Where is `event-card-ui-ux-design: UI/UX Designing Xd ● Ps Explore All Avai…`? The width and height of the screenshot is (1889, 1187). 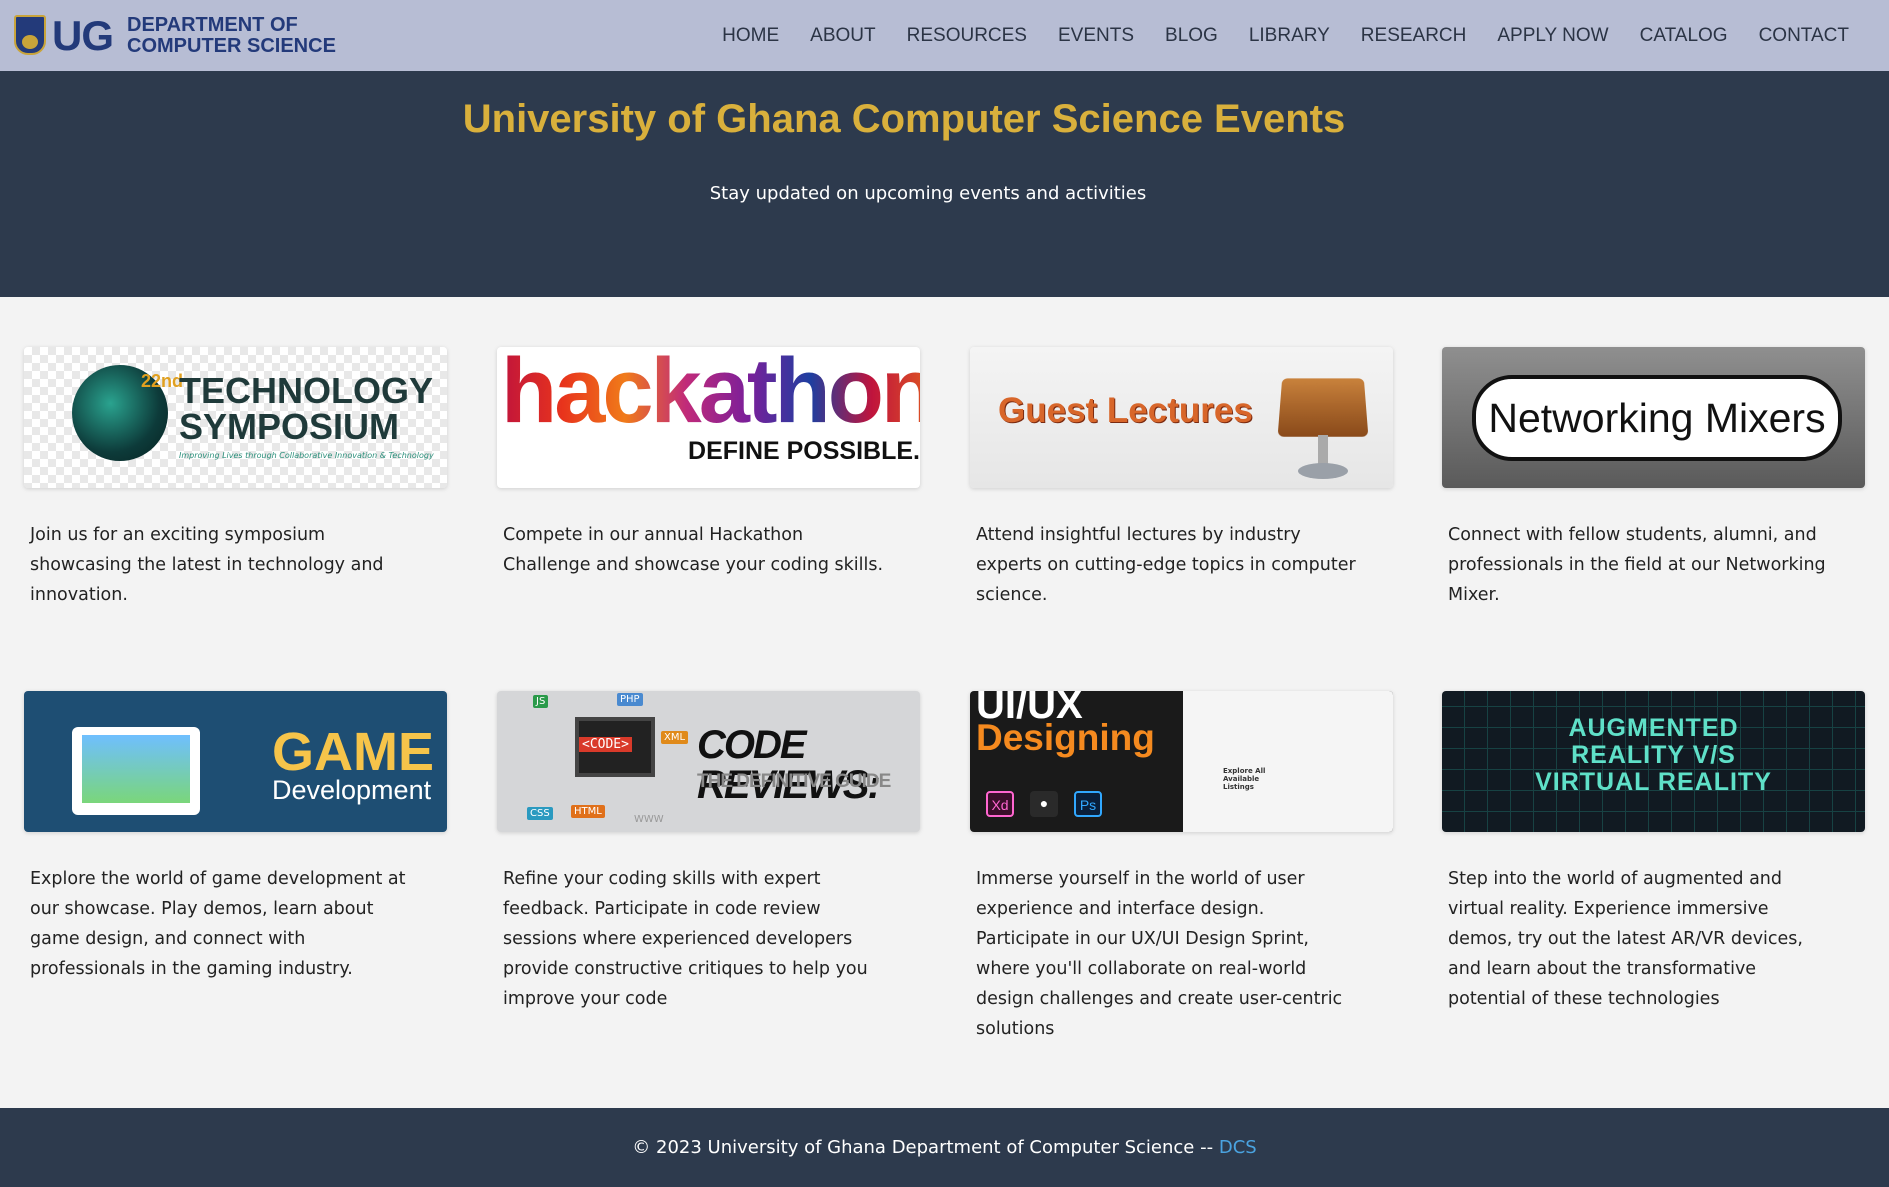
event-card-ui-ux-design: UI/UX Designing Xd ● Ps Explore All Avai… is located at coordinates (1181, 867).